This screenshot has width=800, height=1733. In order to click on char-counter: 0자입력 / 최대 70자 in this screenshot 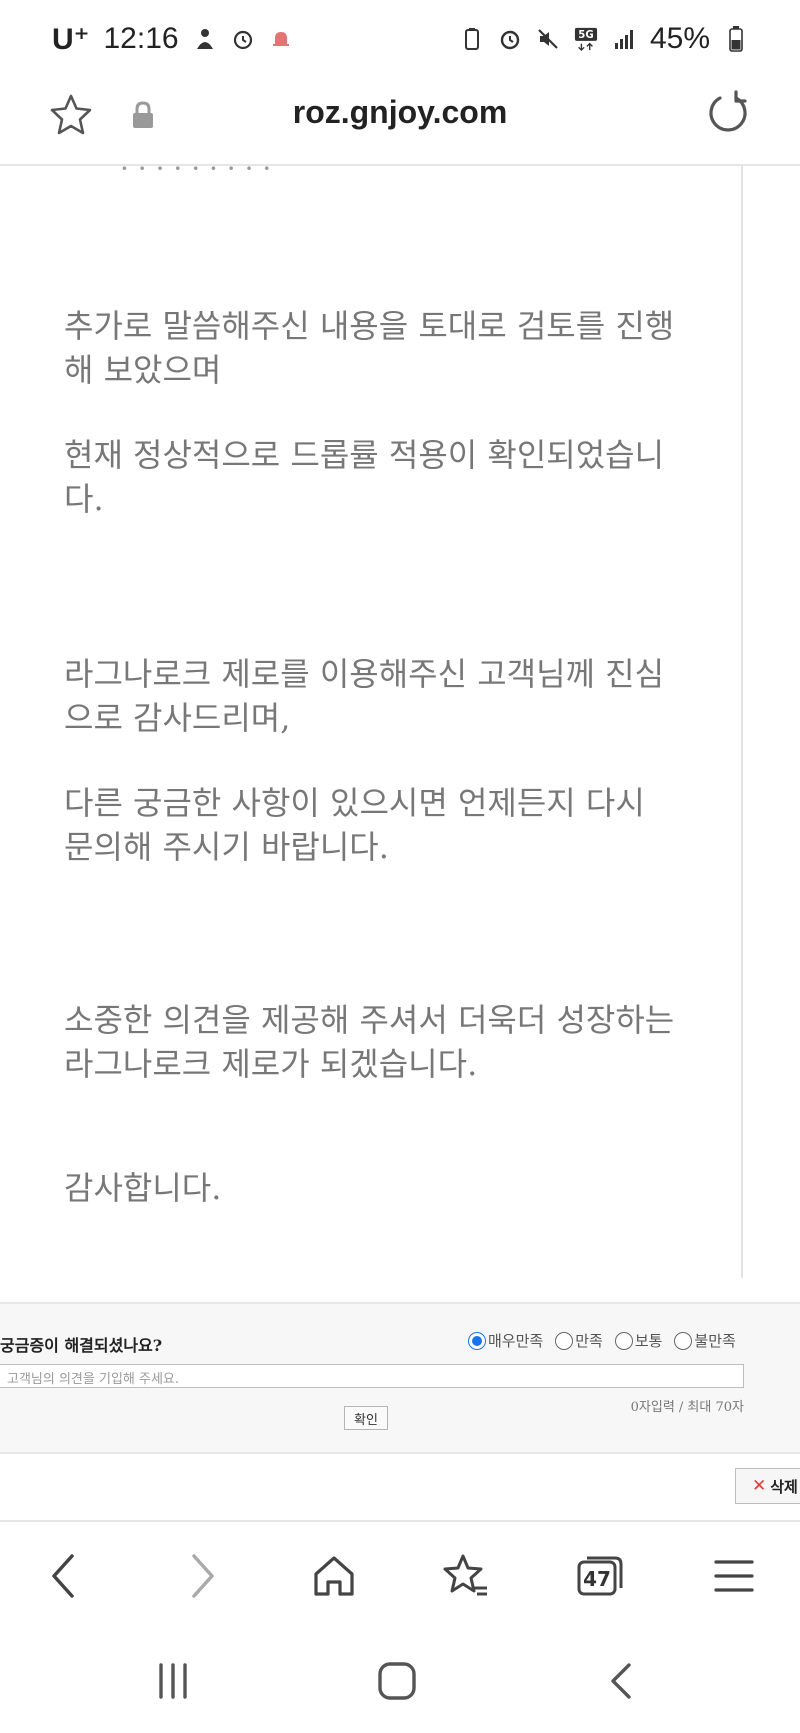, I will do `click(687, 1407)`.